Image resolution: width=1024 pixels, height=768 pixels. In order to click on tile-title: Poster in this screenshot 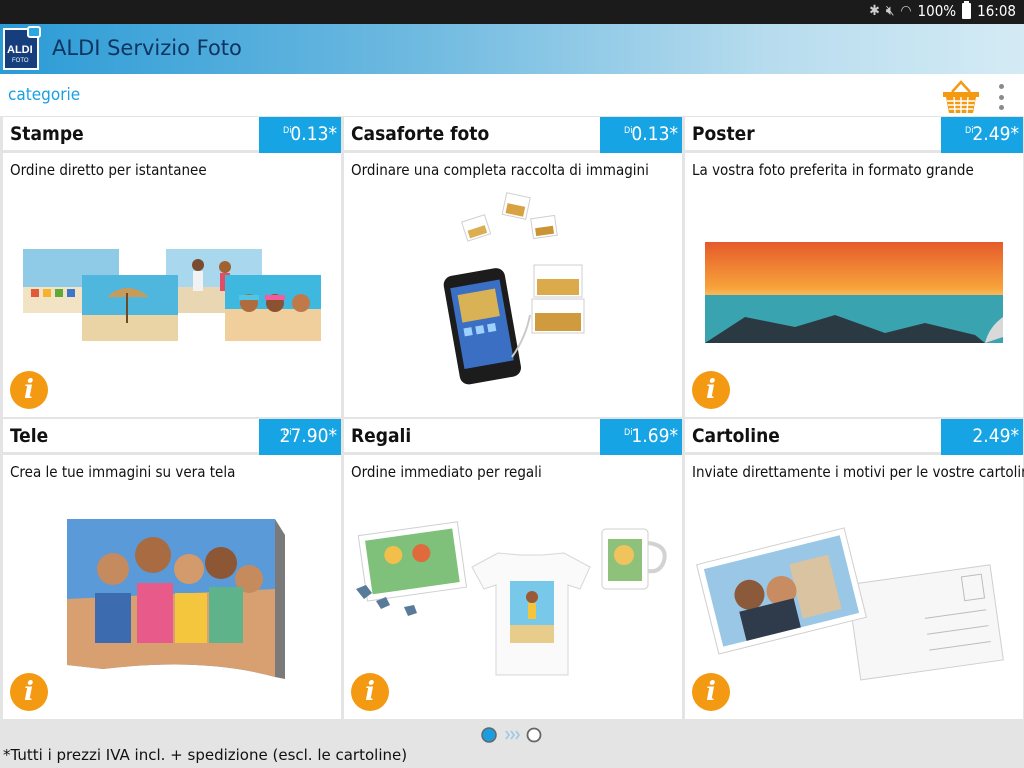, I will do `click(723, 134)`.